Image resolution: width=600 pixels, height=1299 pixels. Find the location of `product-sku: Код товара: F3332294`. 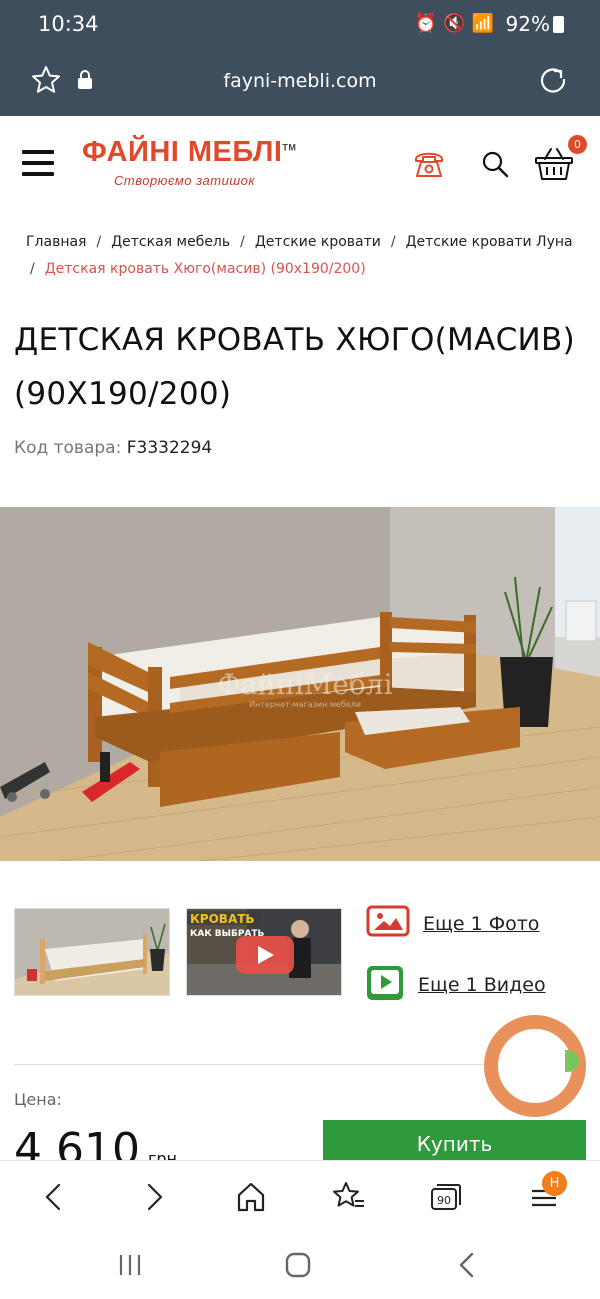

product-sku: Код товара: F3332294 is located at coordinates (113, 448).